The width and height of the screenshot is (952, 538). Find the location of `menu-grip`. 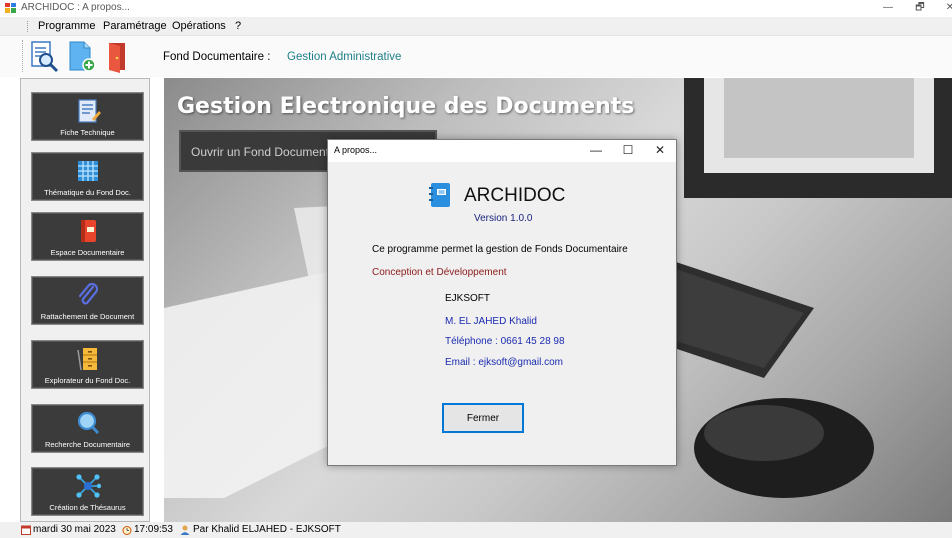

menu-grip is located at coordinates (28, 26).